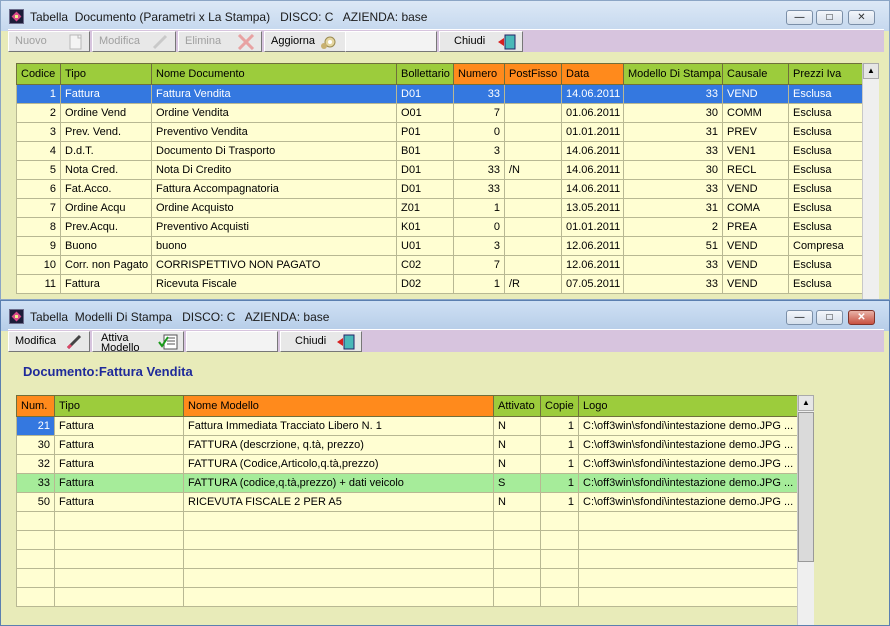  Describe the element at coordinates (559, 406) in the screenshot. I see `modelli-header-4: Copie` at that location.